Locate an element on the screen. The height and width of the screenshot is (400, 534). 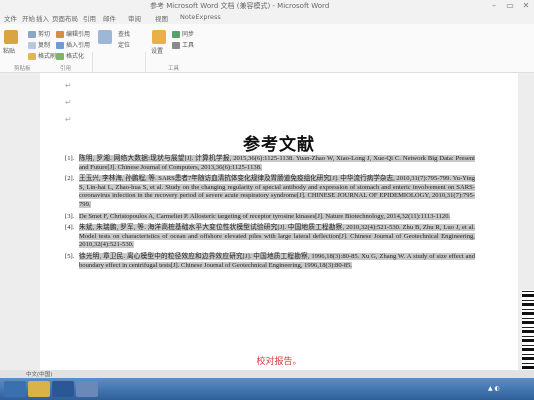
ribbon-tabs: 文件 开始 插入 页面布局 引用 邮件 审阅 视图 NoteExpress is located at coordinates (267, 18).